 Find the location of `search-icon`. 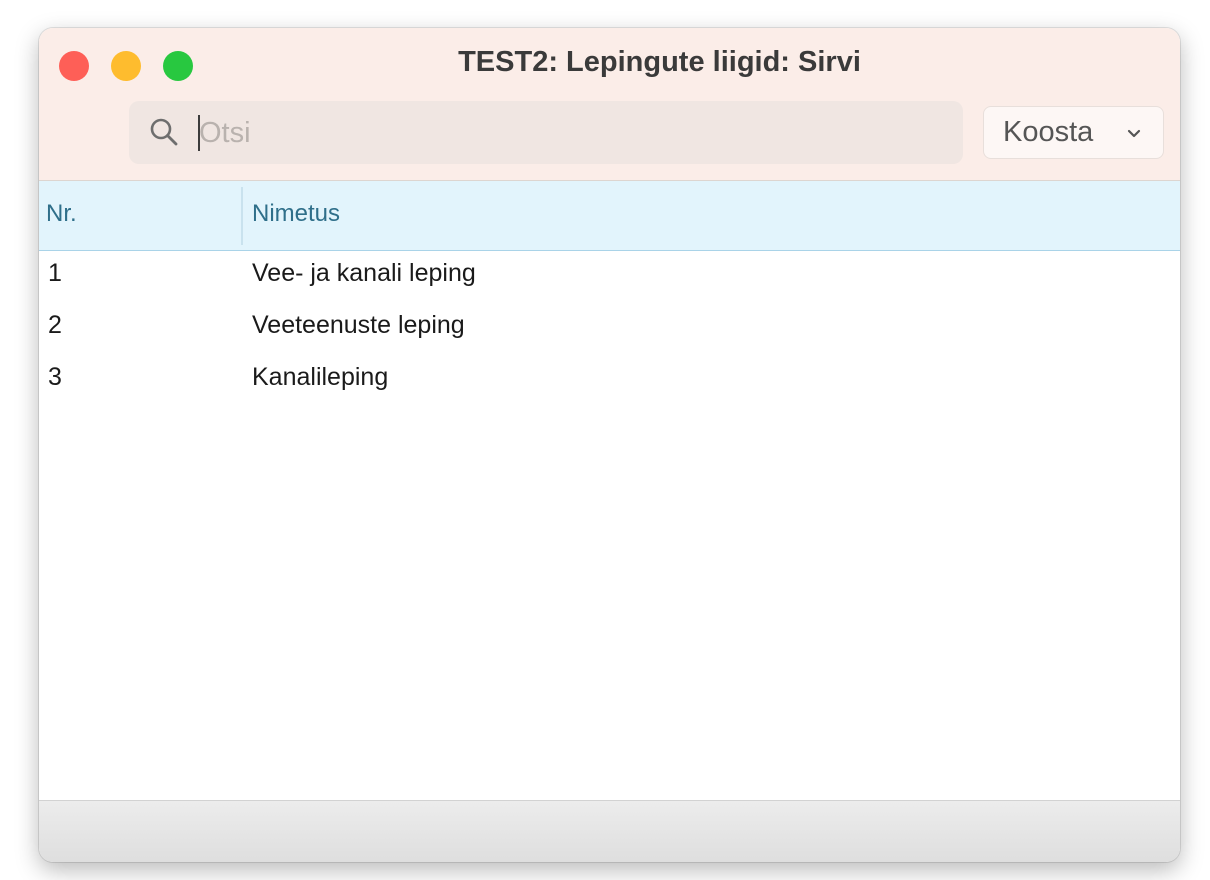

search-icon is located at coordinates (164, 132).